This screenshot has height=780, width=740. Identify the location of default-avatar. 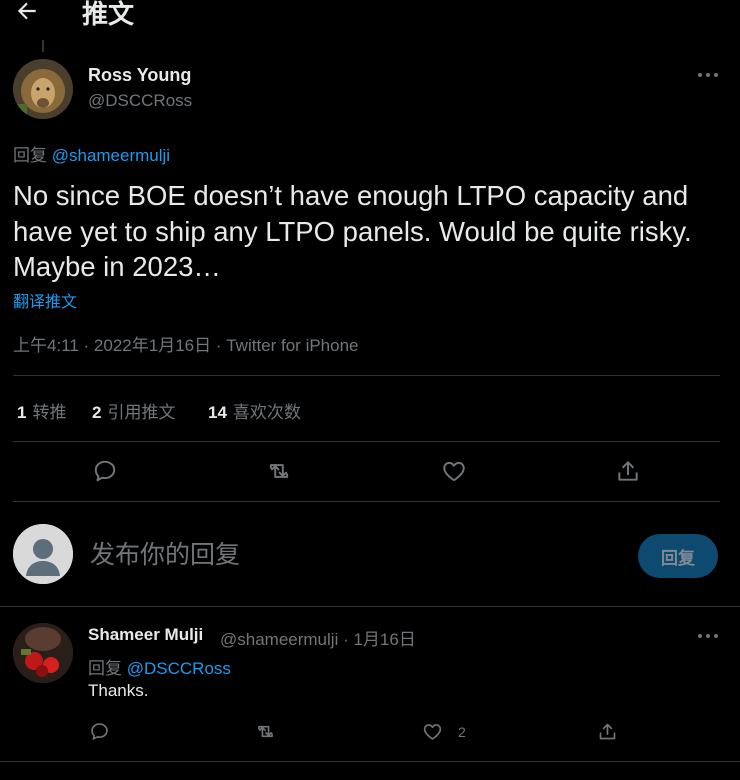
(43, 554).